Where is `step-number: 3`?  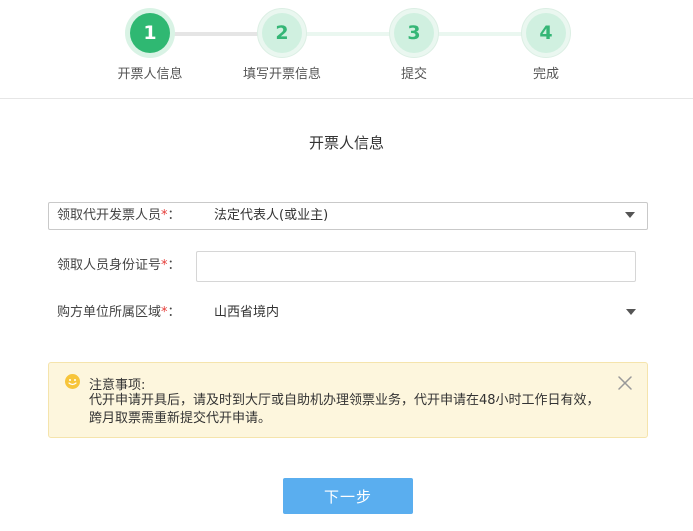 step-number: 3 is located at coordinates (414, 33).